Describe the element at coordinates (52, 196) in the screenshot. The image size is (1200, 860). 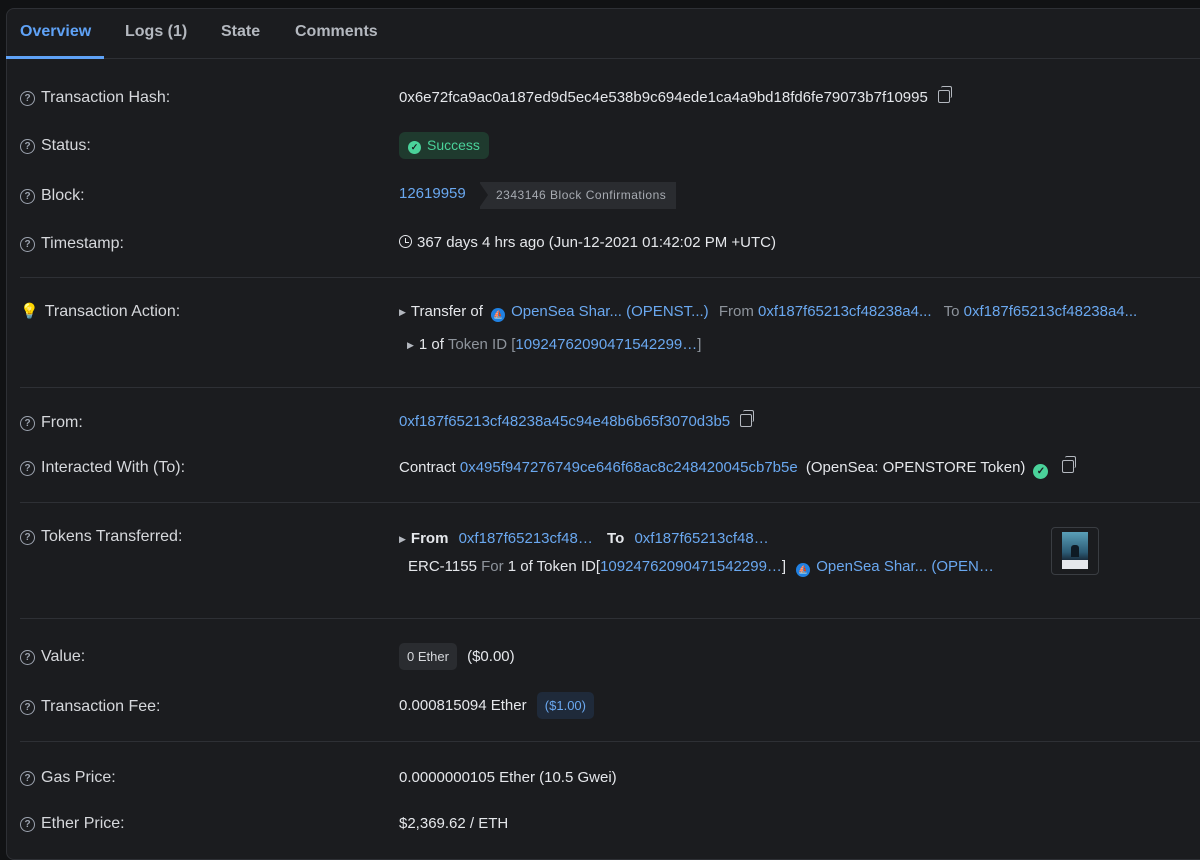
I see `block-label: ? Block:` at that location.